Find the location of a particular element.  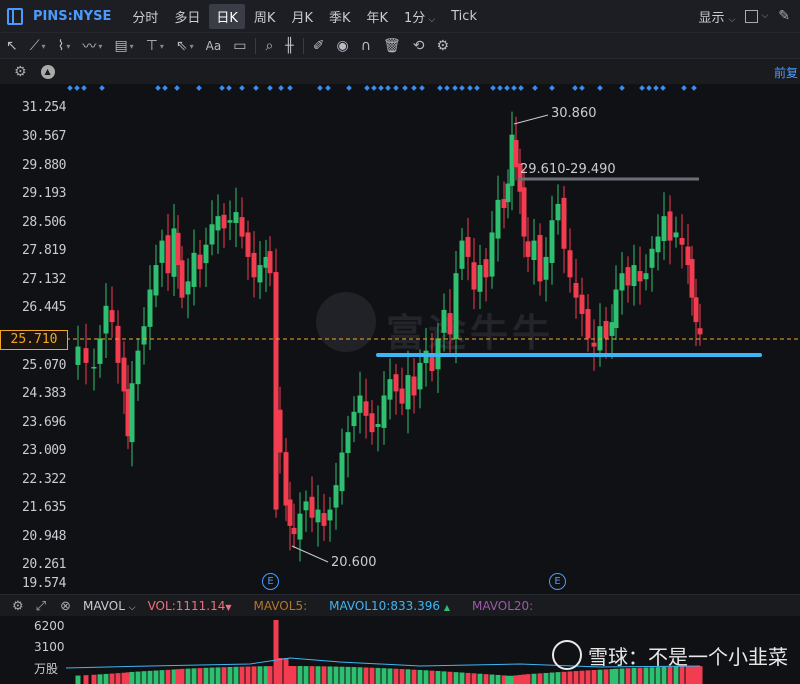

current-price-label: 25.710 is located at coordinates (34, 340).